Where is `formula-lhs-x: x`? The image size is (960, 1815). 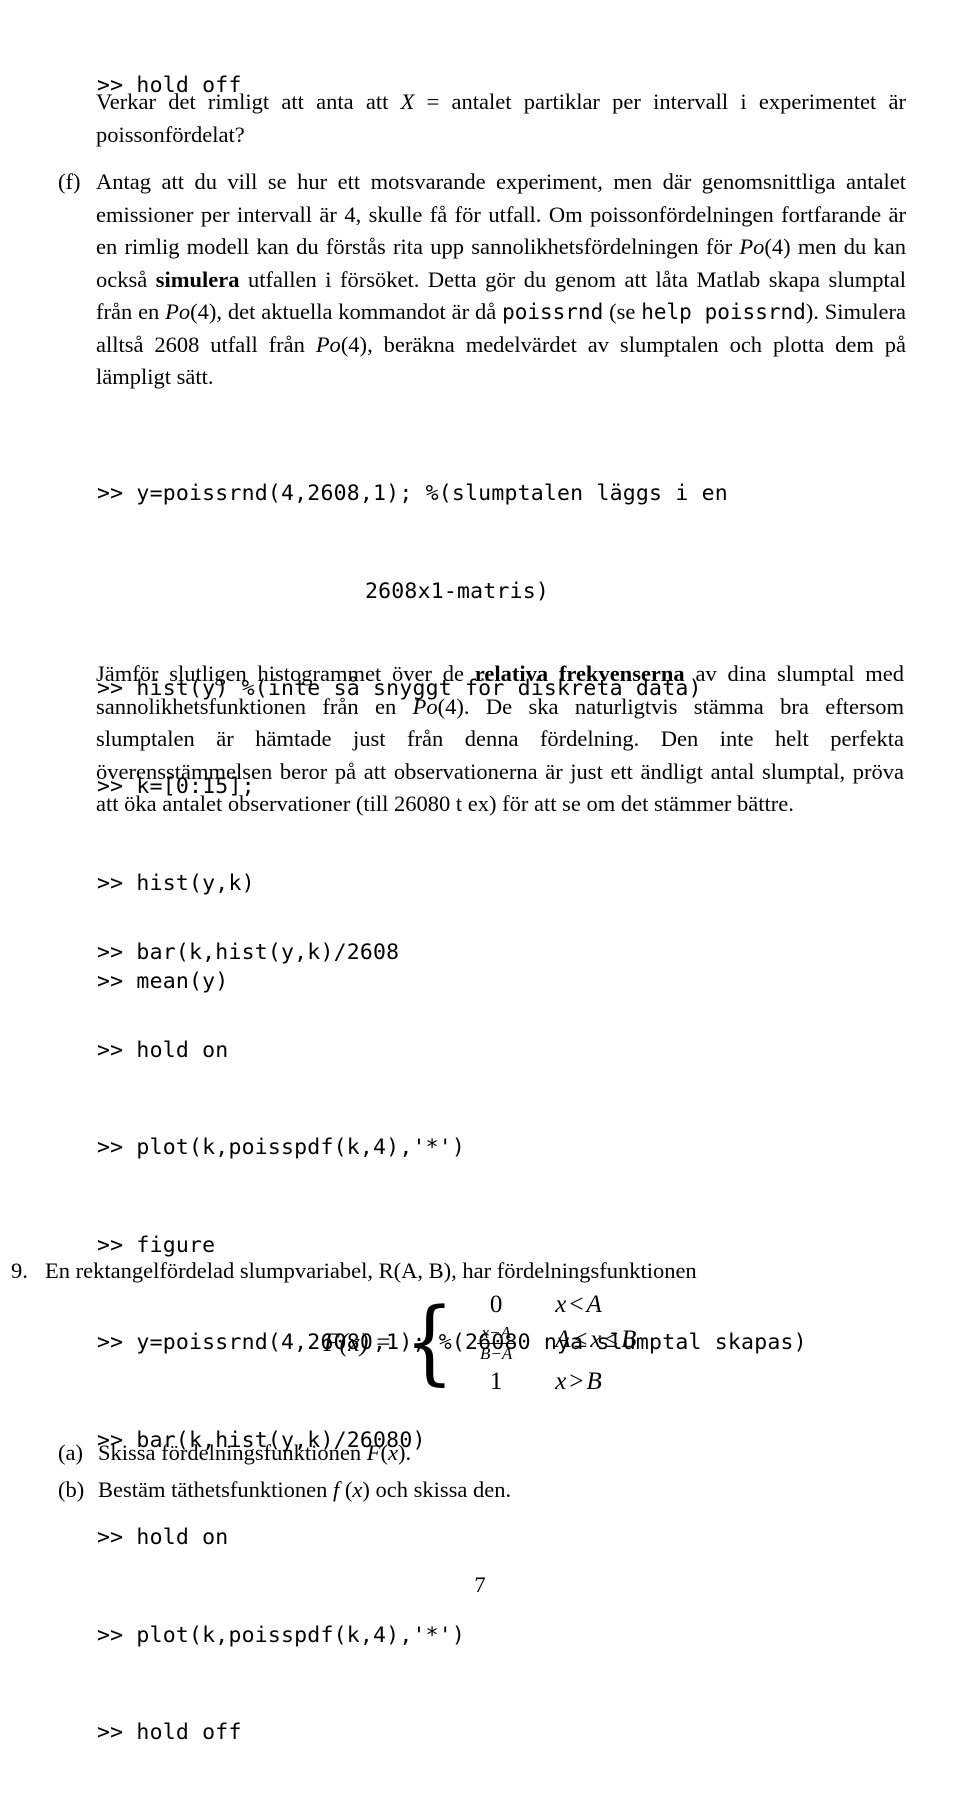 formula-lhs-x: x is located at coordinates (354, 1342).